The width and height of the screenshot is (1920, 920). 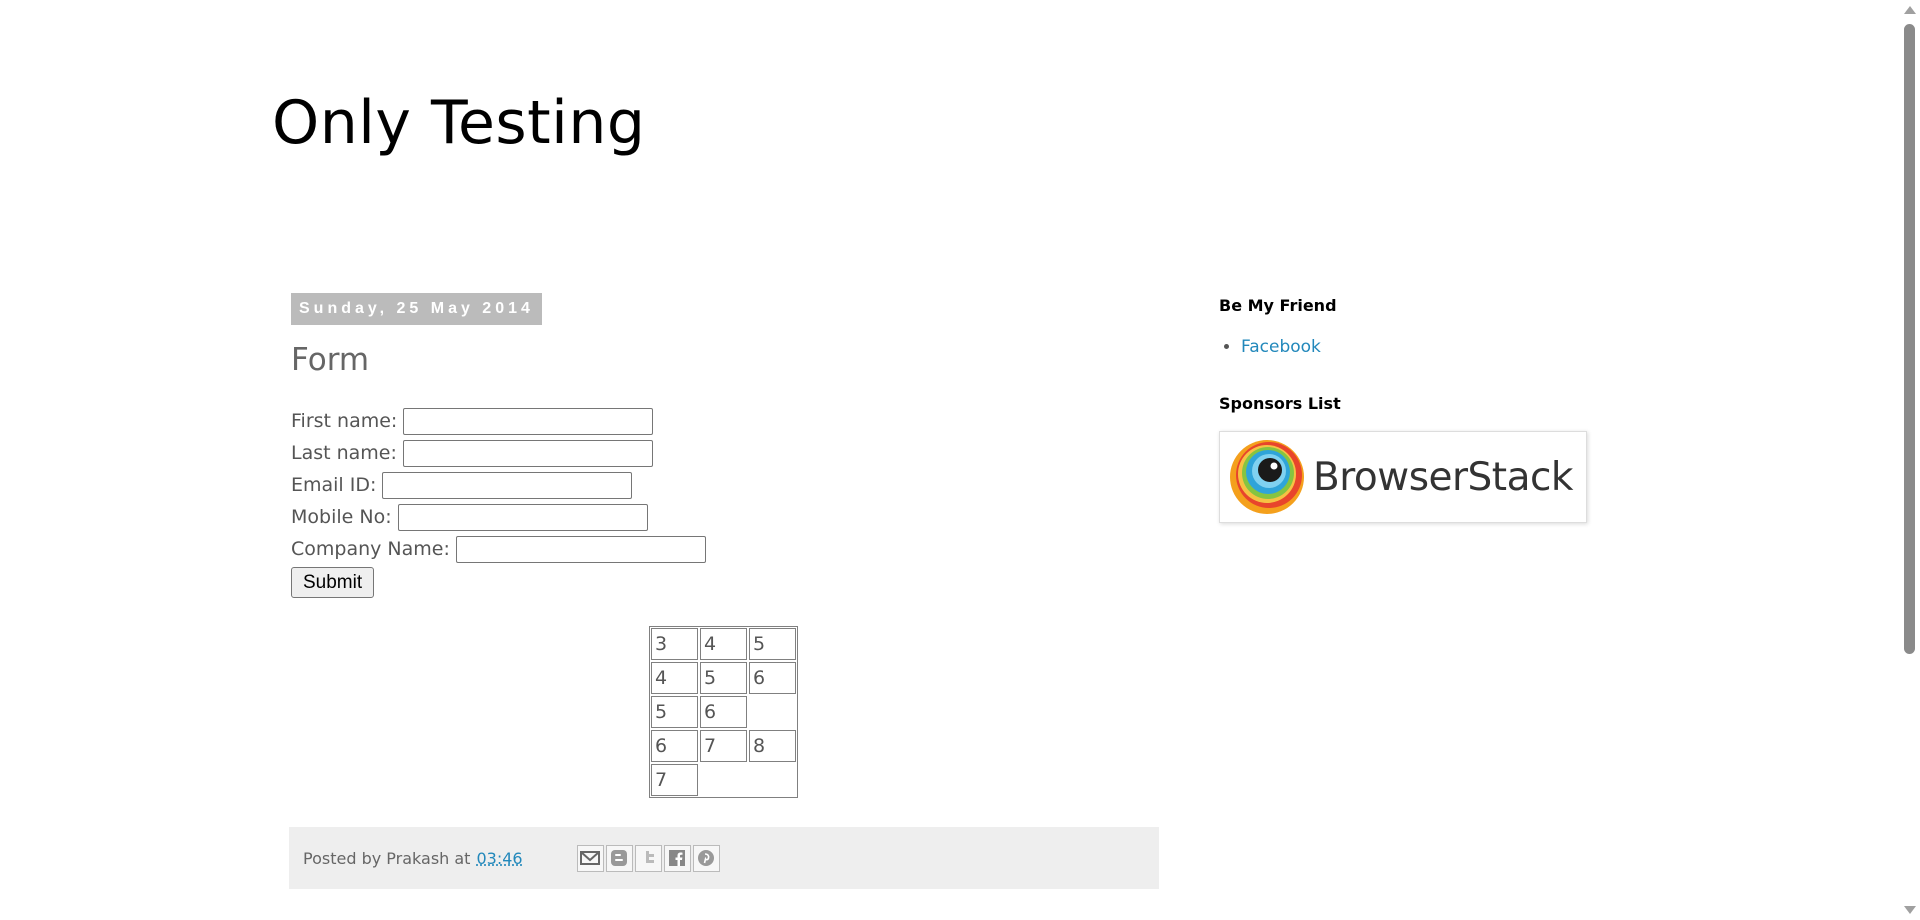 I want to click on sponsor-name: BrowserStack, so click(x=1443, y=477).